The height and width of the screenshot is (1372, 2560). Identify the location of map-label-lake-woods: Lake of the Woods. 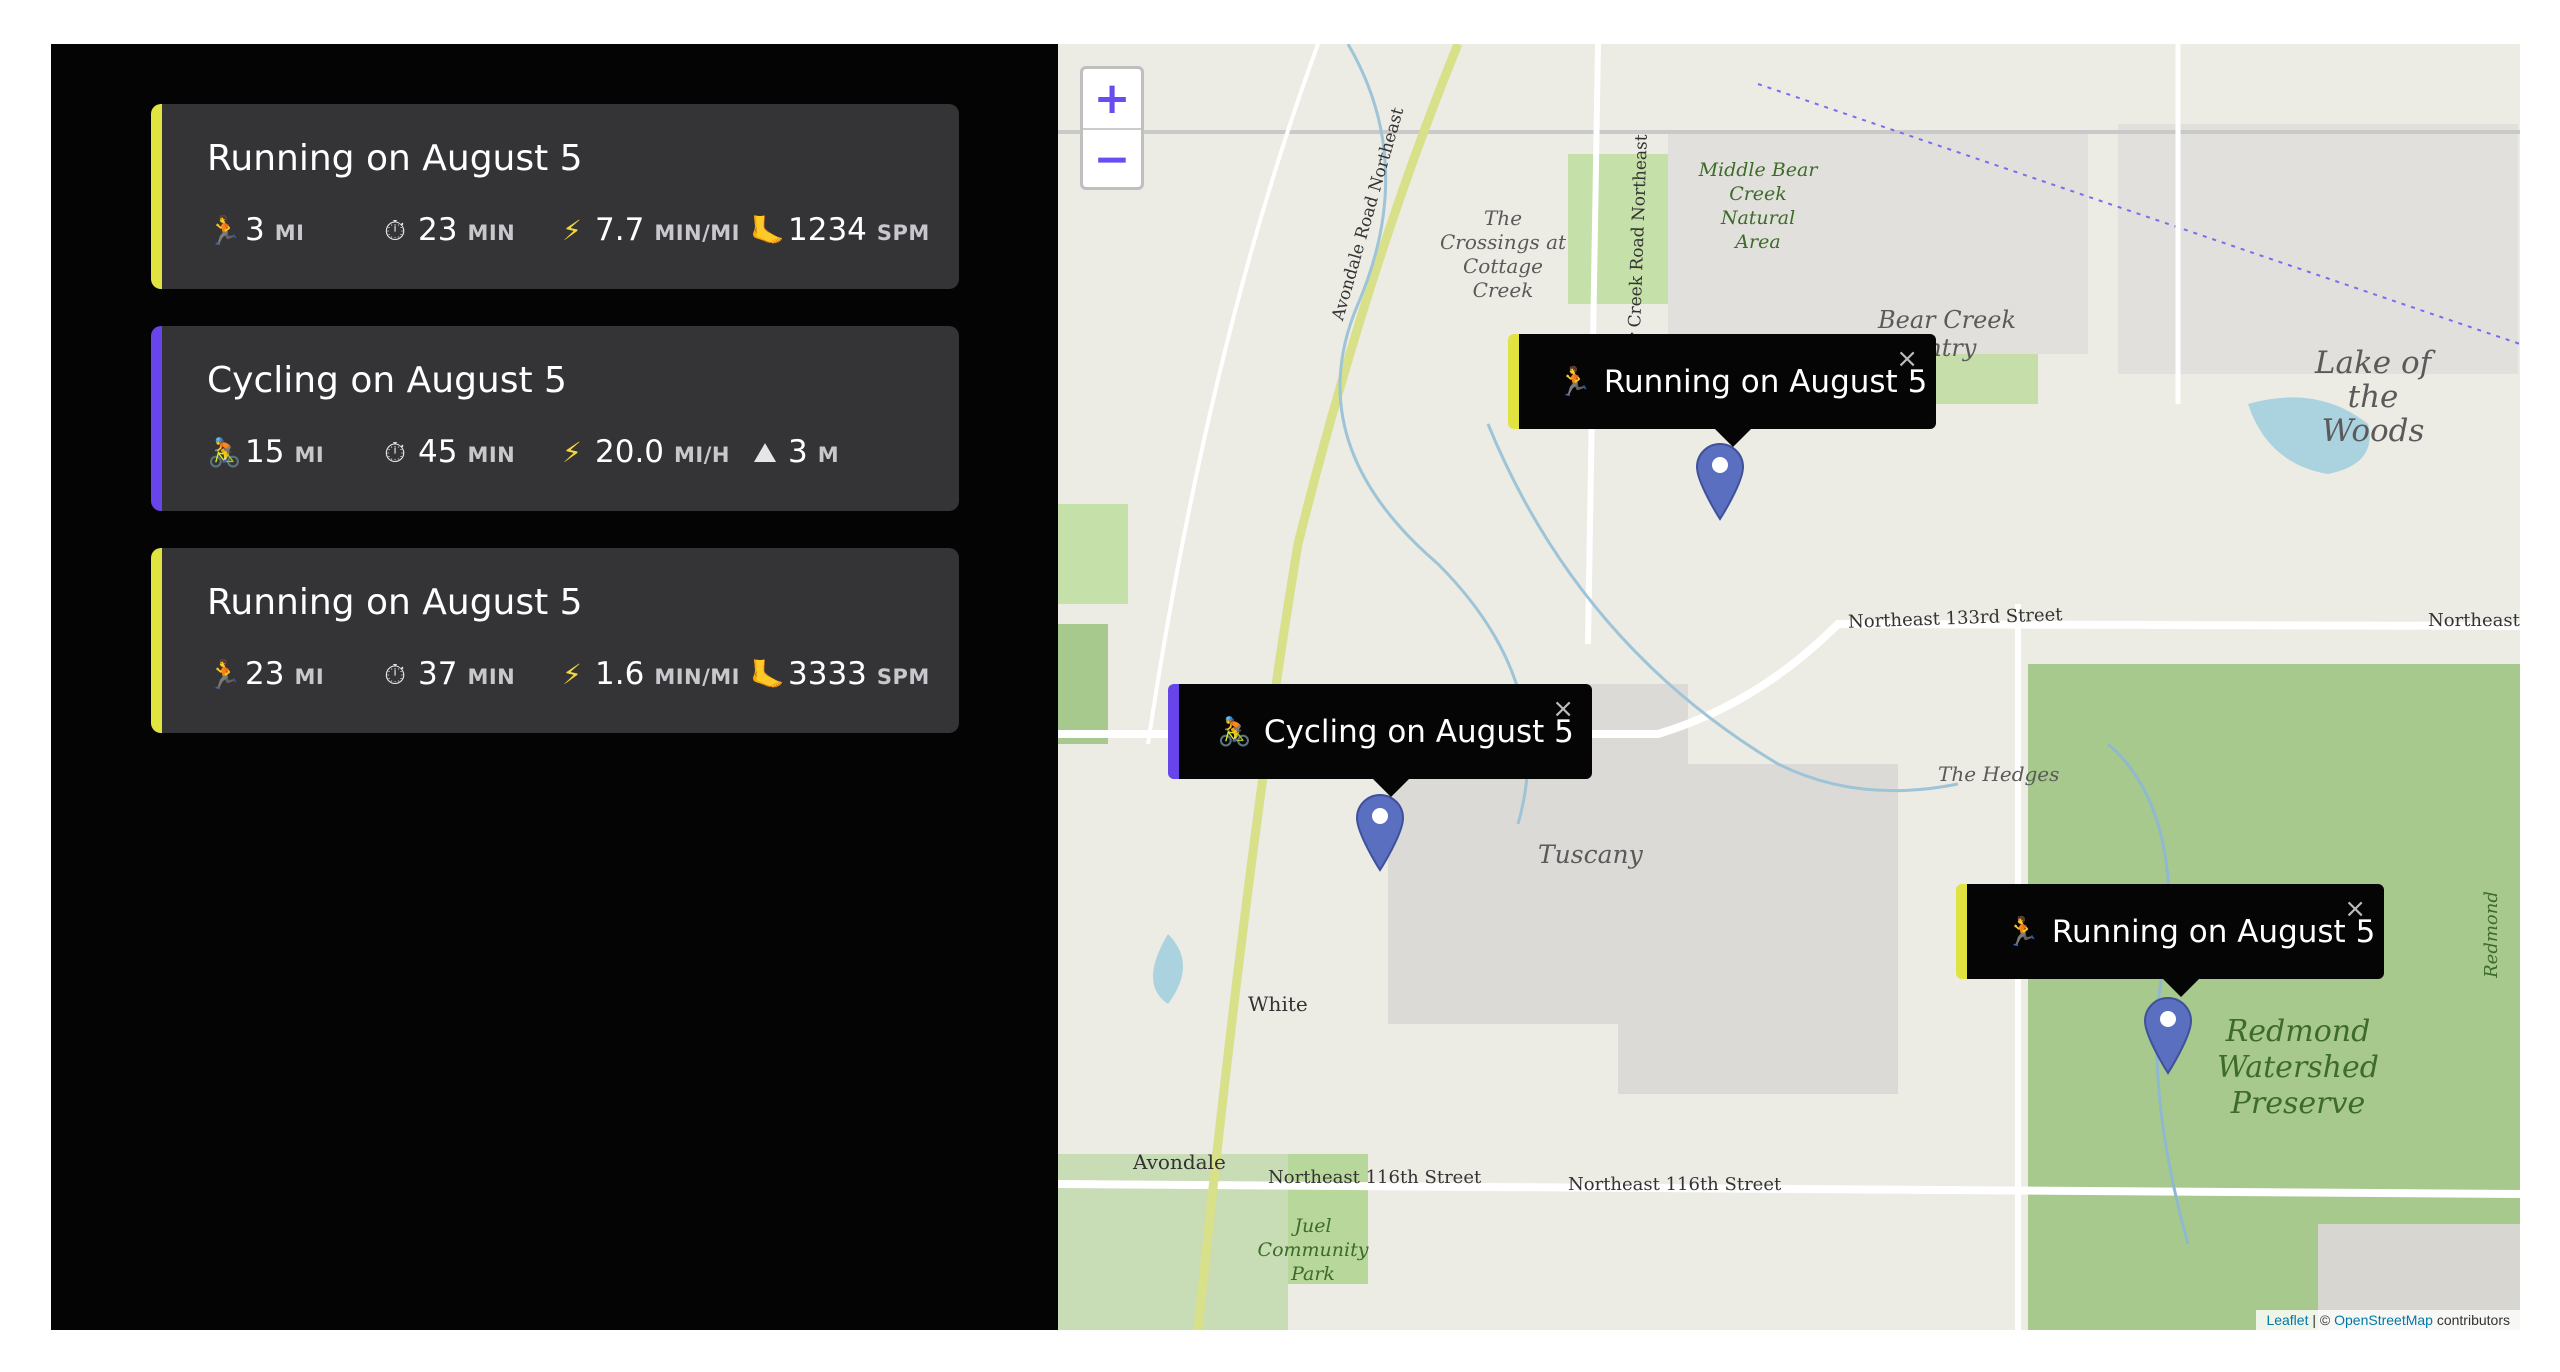
(2373, 397).